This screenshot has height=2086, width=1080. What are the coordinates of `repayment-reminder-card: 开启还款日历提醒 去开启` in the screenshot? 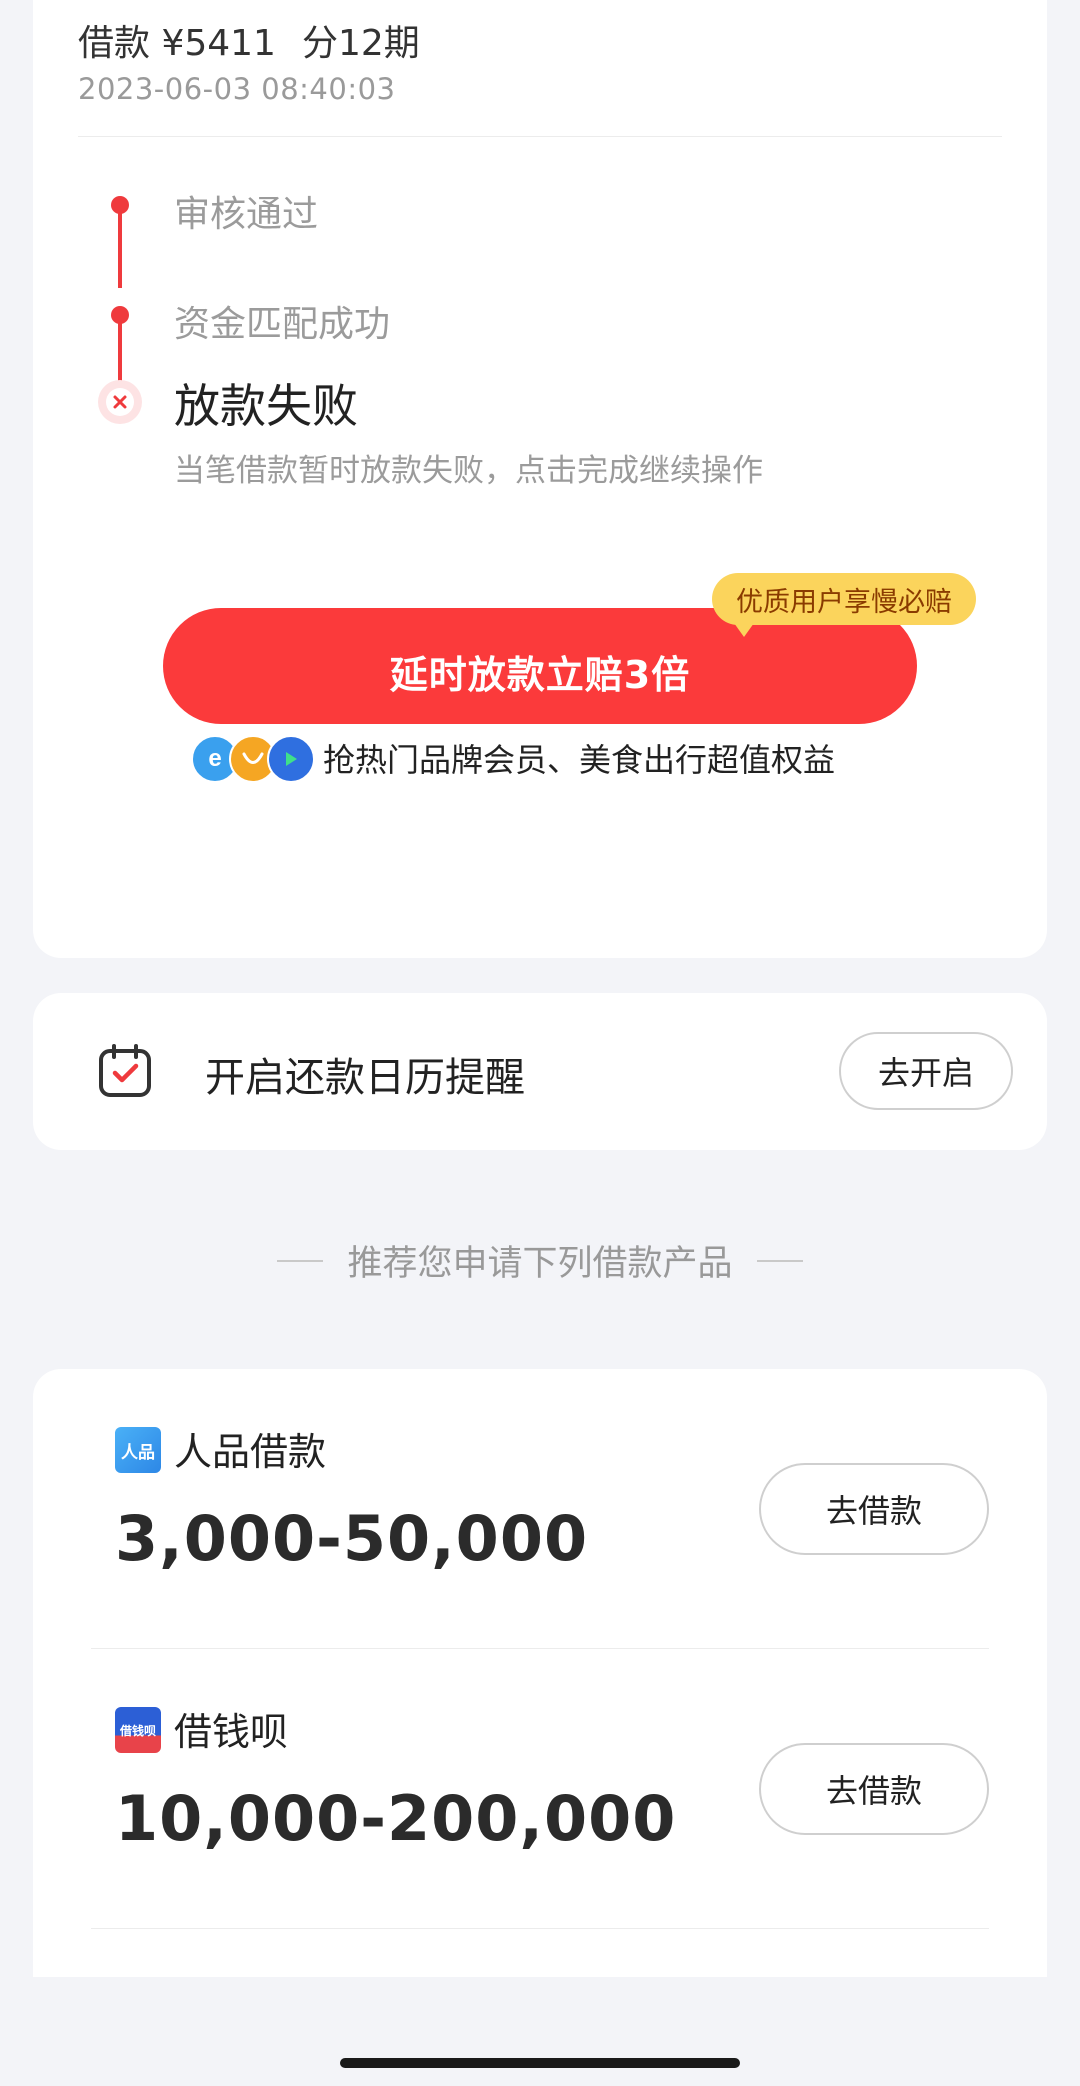 It's located at (540, 1071).